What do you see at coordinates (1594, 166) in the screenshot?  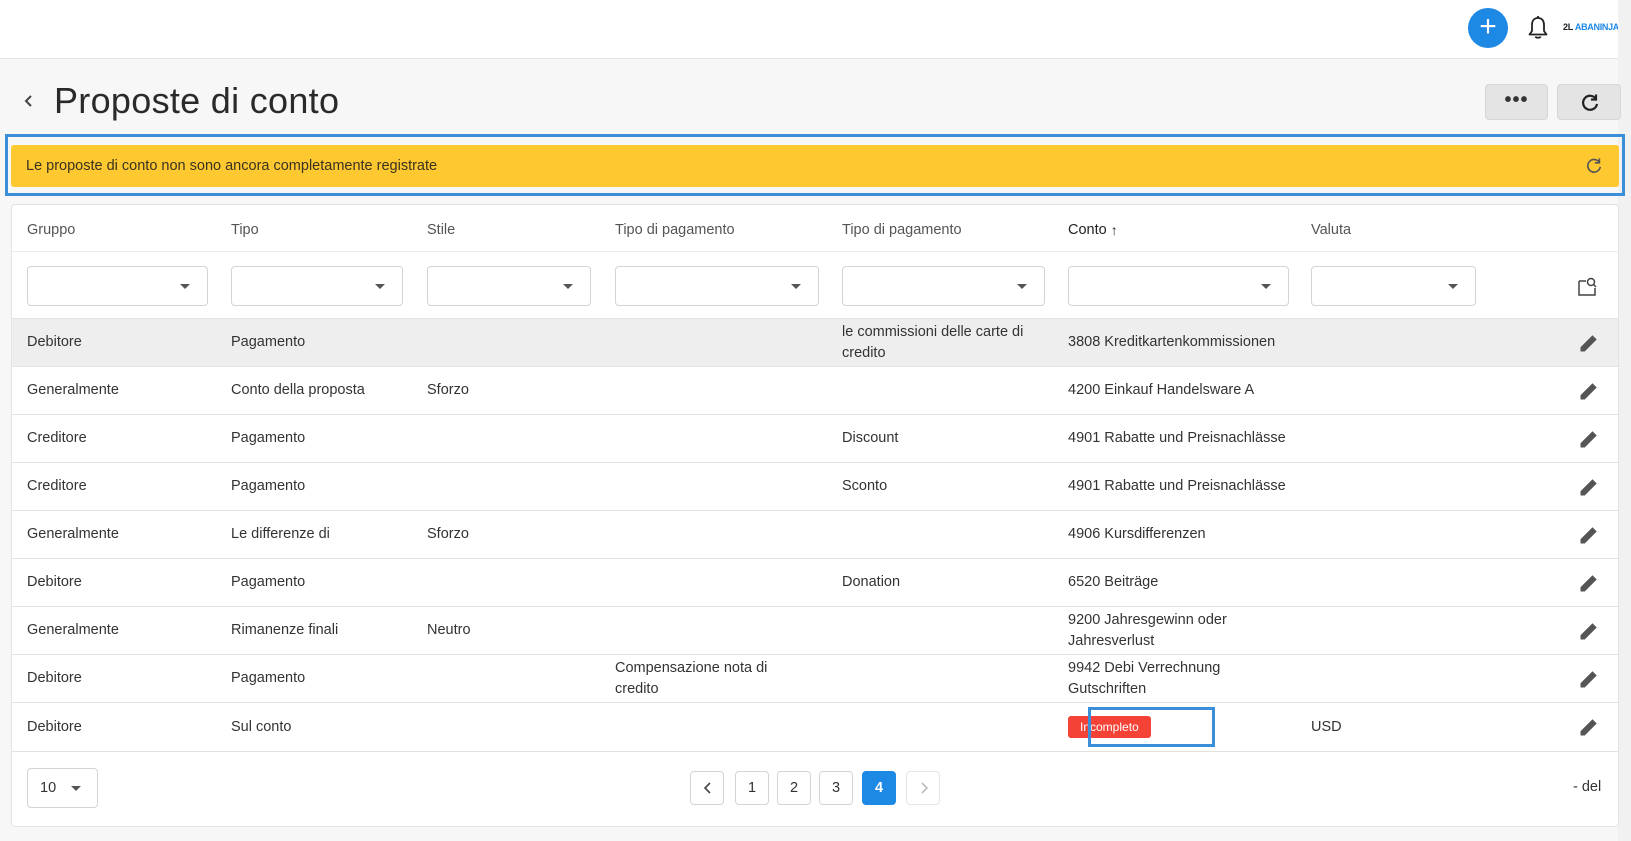 I see `banner-refresh-icon` at bounding box center [1594, 166].